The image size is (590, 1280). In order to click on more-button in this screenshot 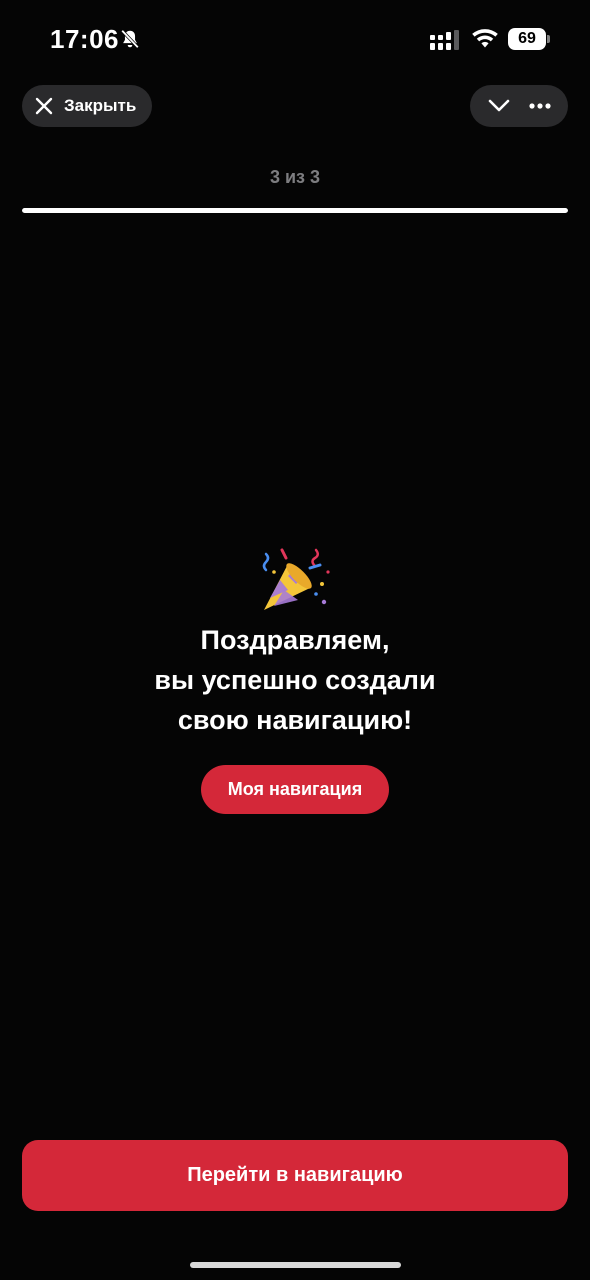, I will do `click(540, 106)`.